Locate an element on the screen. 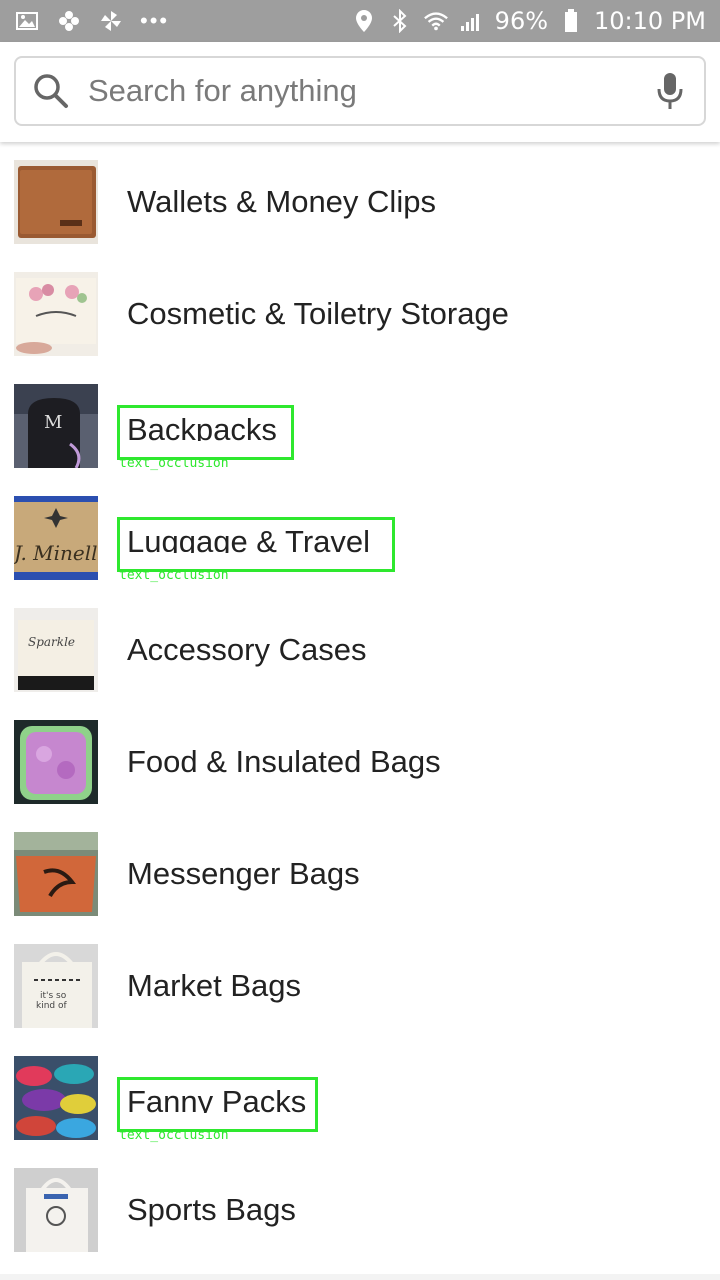 This screenshot has height=1280, width=720. clock: 10:10 PM is located at coordinates (650, 21).